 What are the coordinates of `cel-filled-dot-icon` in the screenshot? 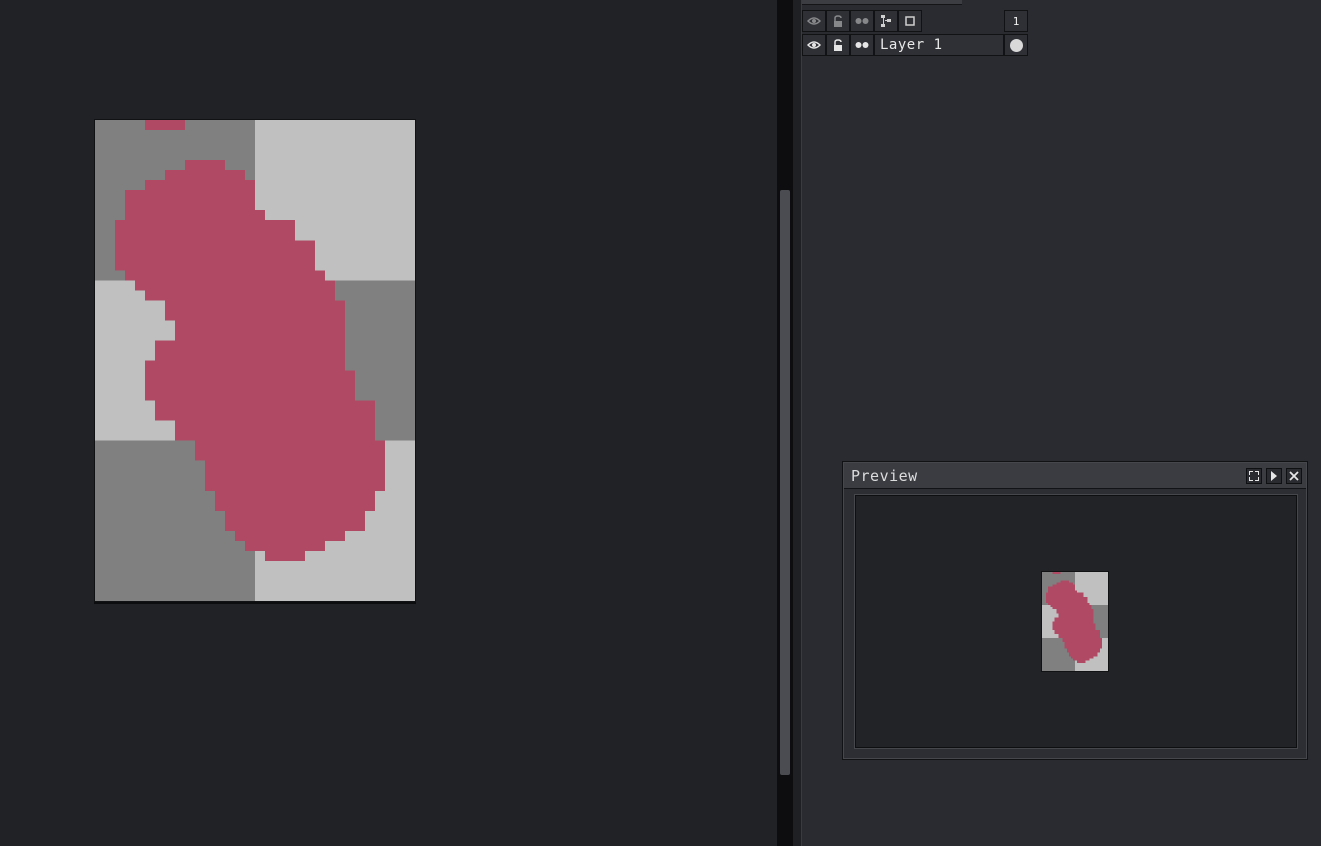 It's located at (1016, 45).